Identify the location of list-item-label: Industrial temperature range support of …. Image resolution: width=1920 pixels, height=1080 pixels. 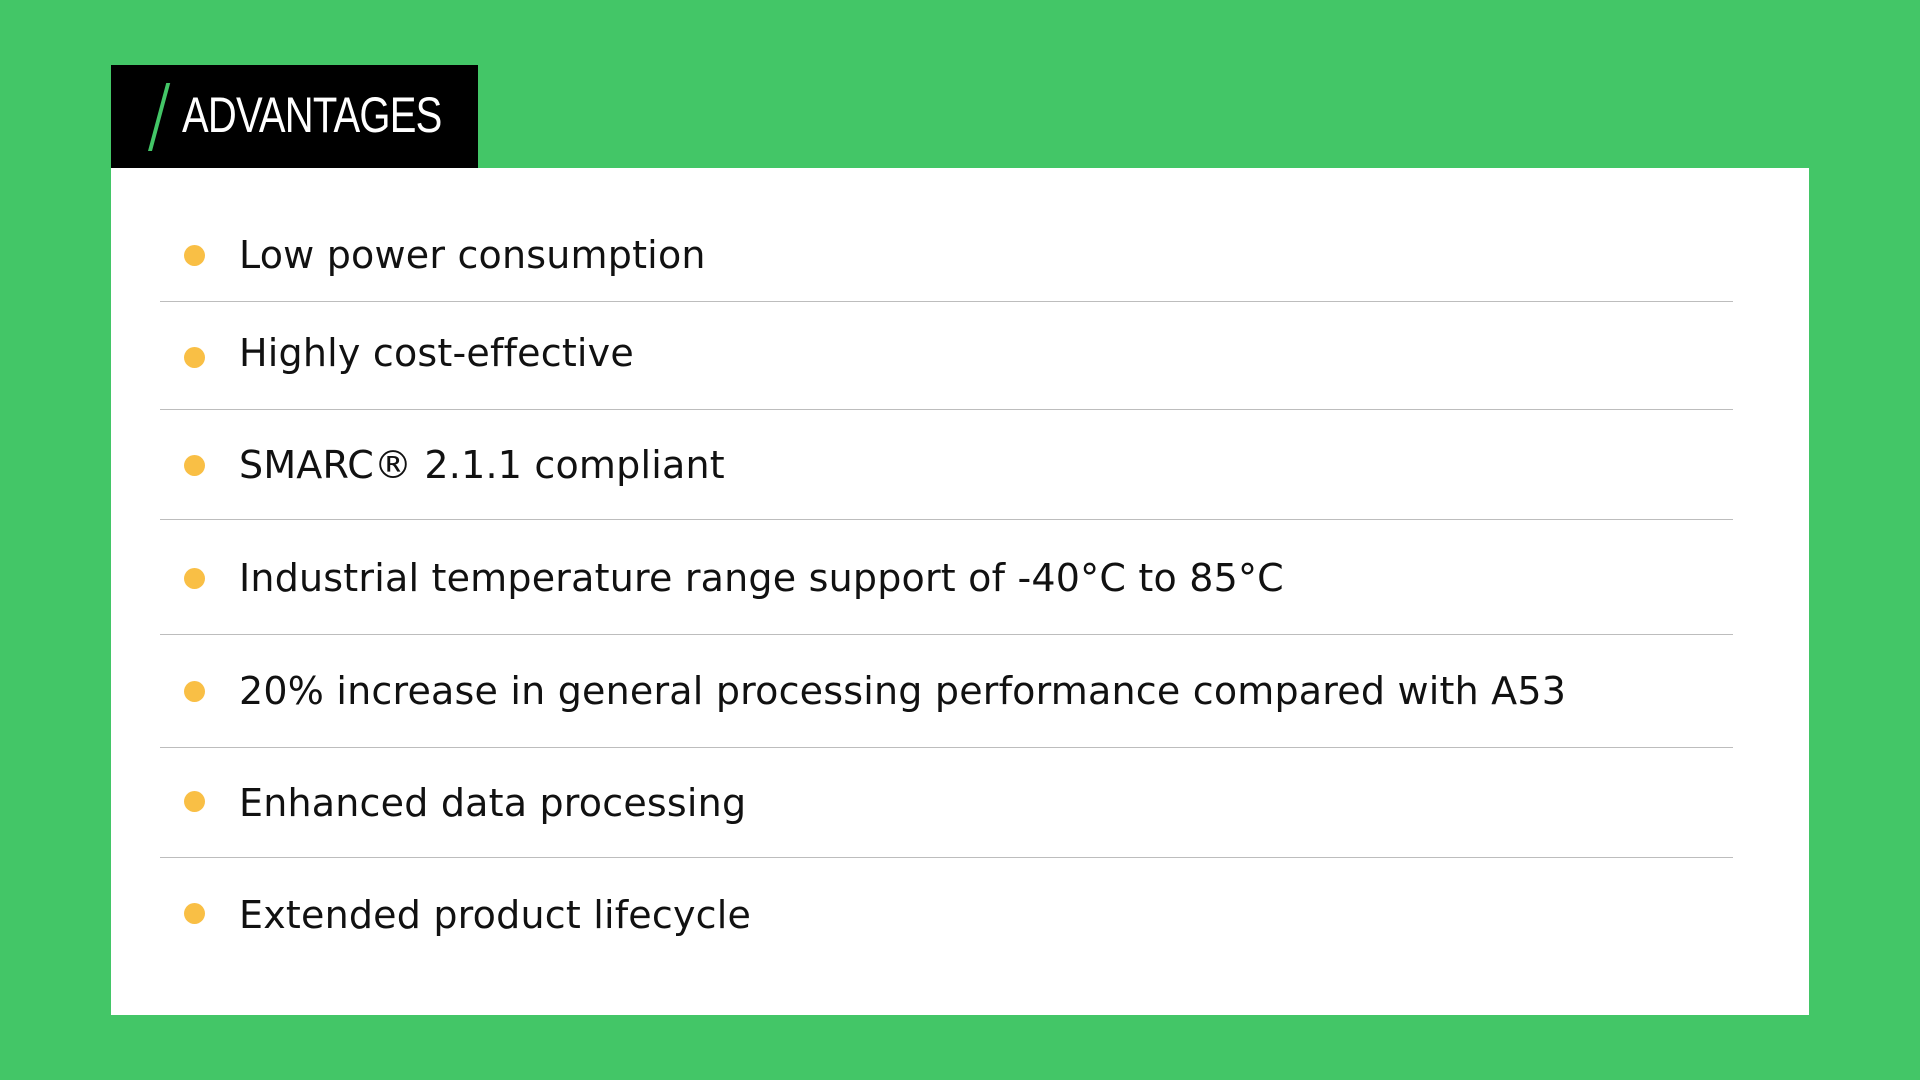
(761, 578).